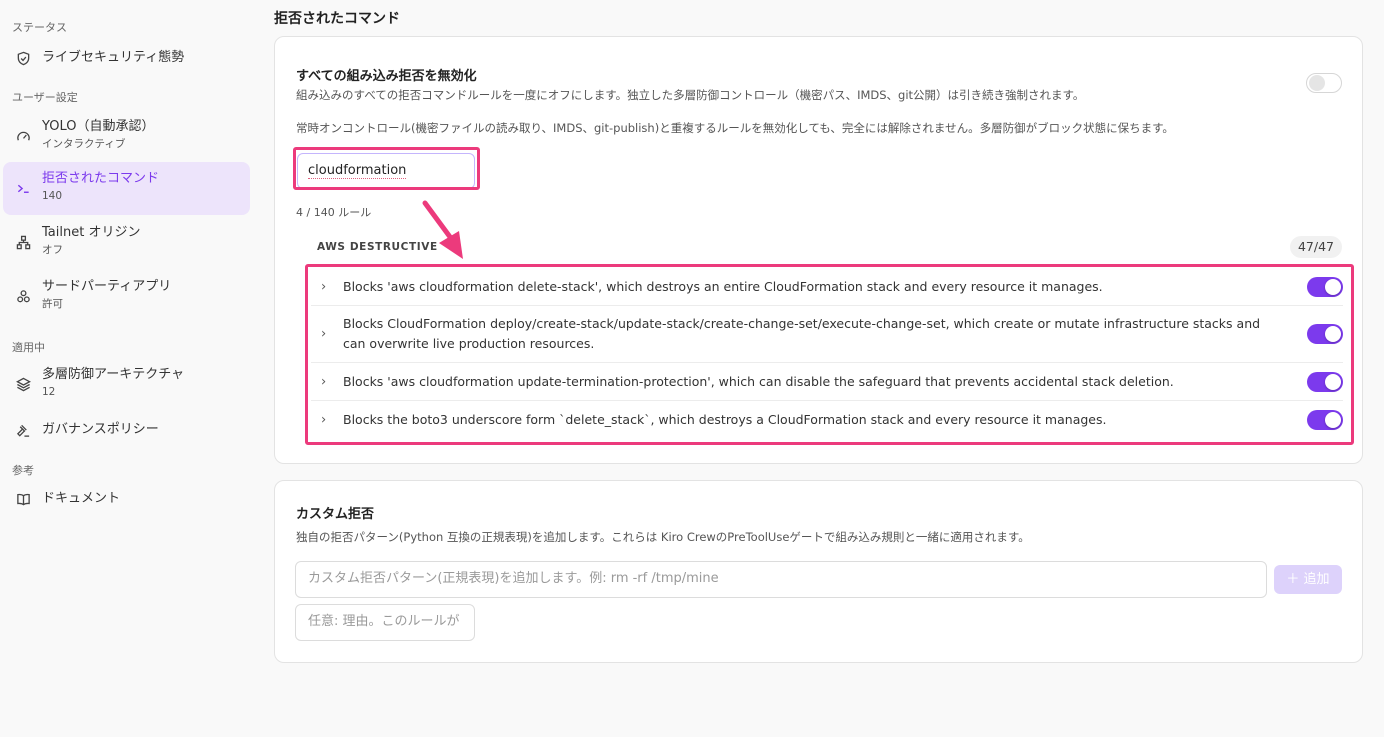 The width and height of the screenshot is (1384, 737). I want to click on group-label: AWS DESTRUCTIVE, so click(377, 247).